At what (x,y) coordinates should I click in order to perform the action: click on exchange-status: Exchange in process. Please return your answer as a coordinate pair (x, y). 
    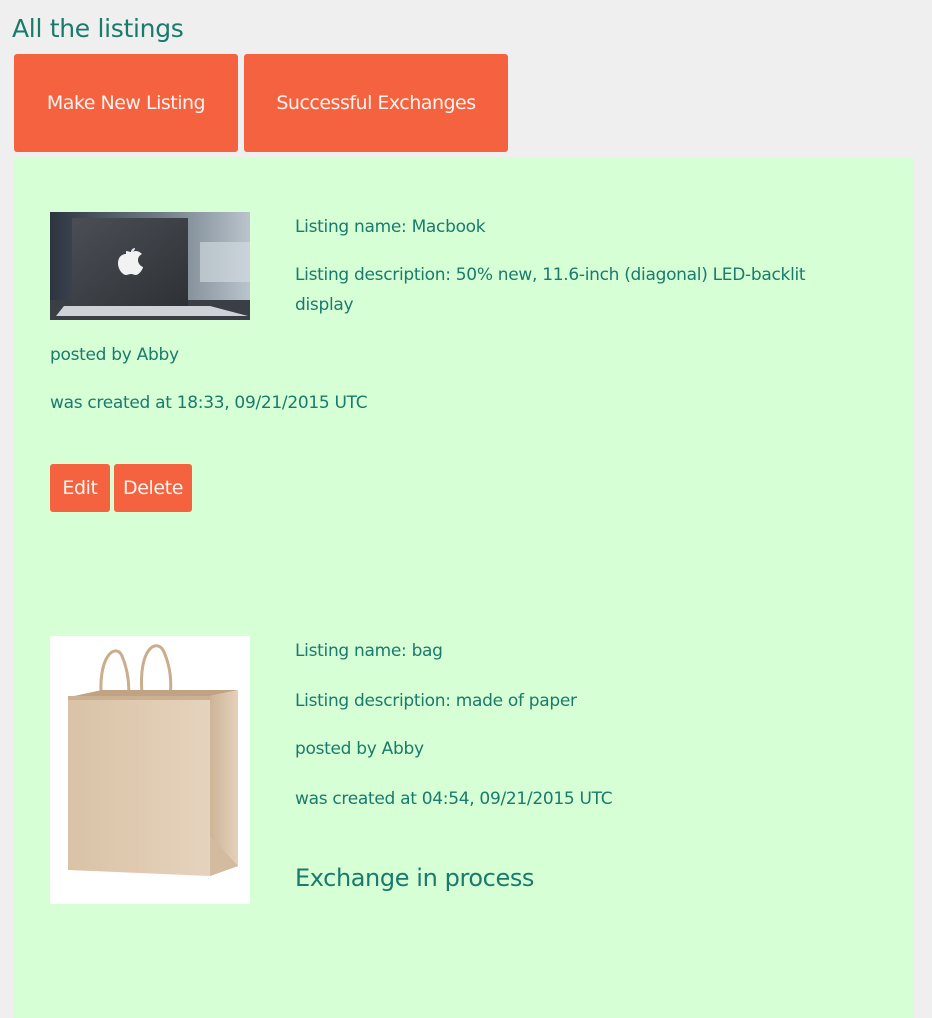
    Looking at the image, I should click on (415, 878).